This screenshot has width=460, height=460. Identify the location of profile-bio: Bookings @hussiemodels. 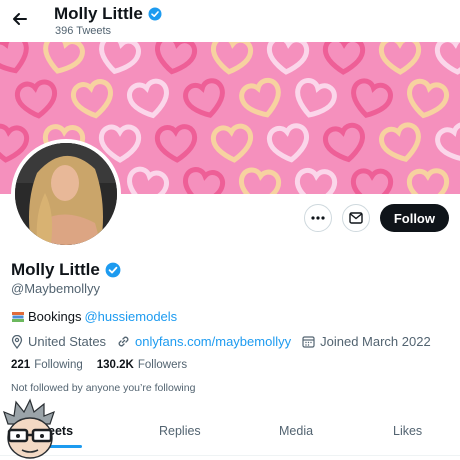
(94, 316).